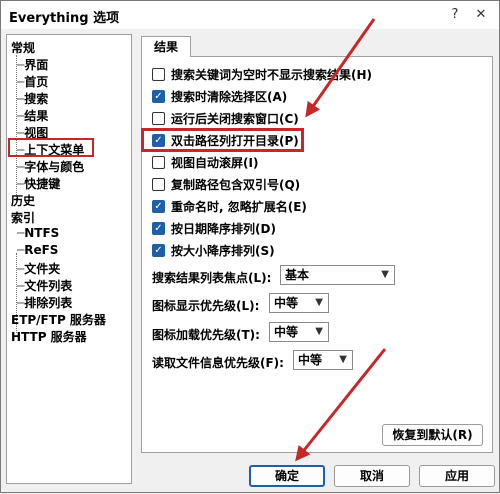 The width and height of the screenshot is (500, 494). What do you see at coordinates (212, 278) in the screenshot?
I see `field-label: 搜索结果列表焦点(L):` at bounding box center [212, 278].